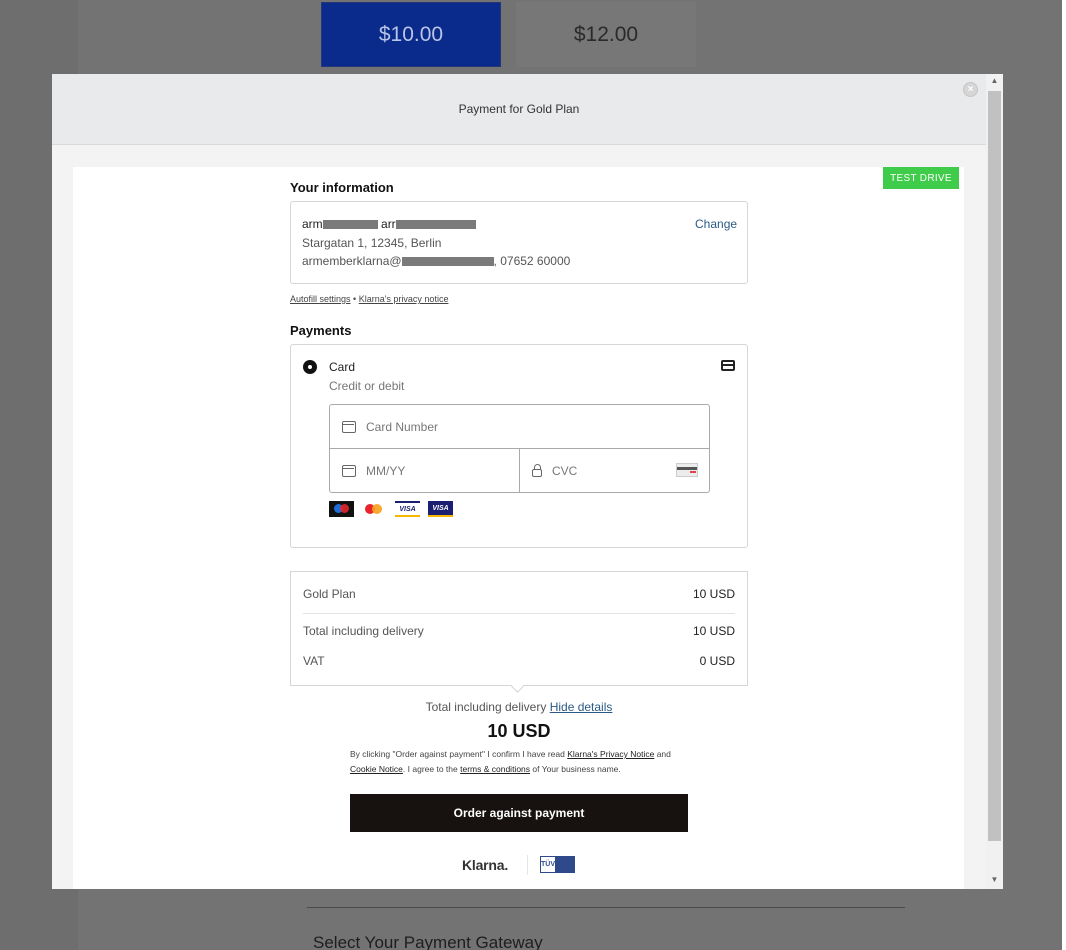 The width and height of the screenshot is (1066, 950). I want to click on scroll-thumb, so click(994, 466).